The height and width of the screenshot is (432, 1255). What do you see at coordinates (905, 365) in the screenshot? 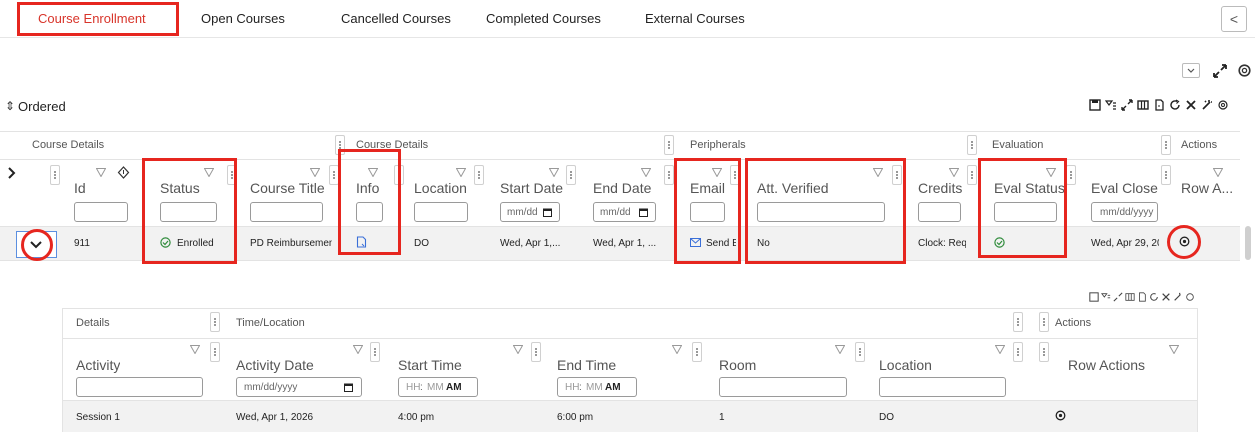
I see `sub-column-header-location: Location` at bounding box center [905, 365].